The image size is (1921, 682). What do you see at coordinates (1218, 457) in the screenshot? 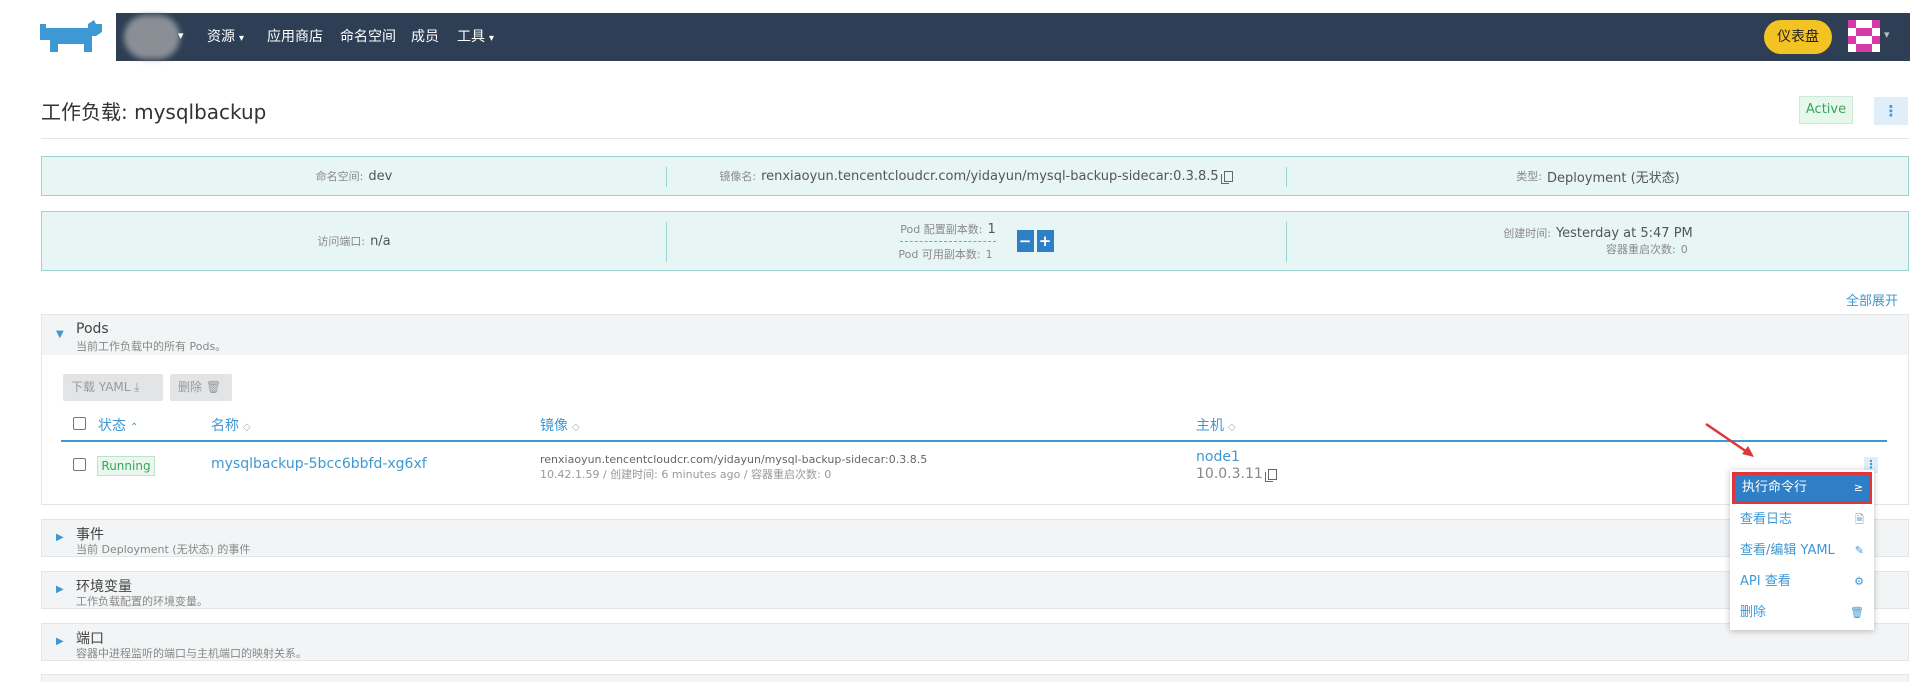
I see `pod-node-link: node1` at bounding box center [1218, 457].